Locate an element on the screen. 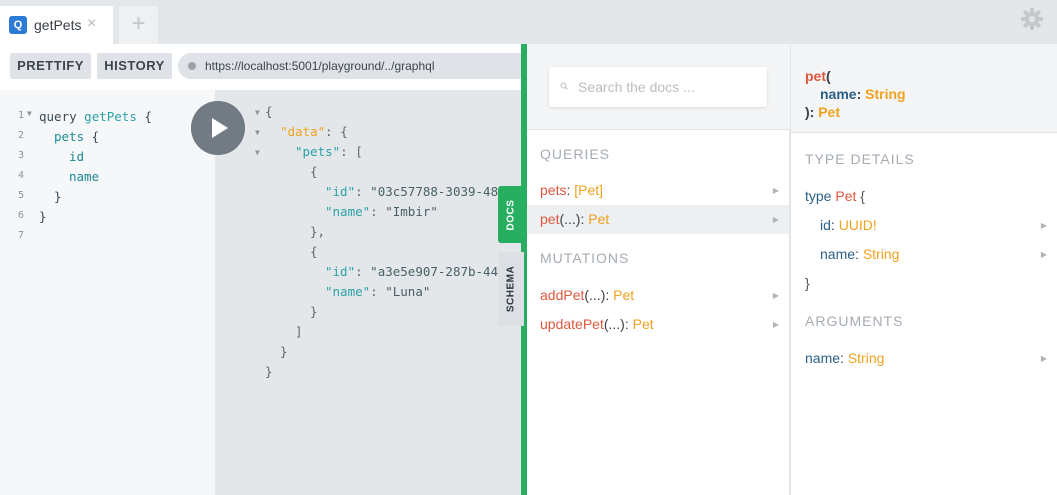 Image resolution: width=1057 pixels, height=495 pixels. line-number: 6 is located at coordinates (20, 215).